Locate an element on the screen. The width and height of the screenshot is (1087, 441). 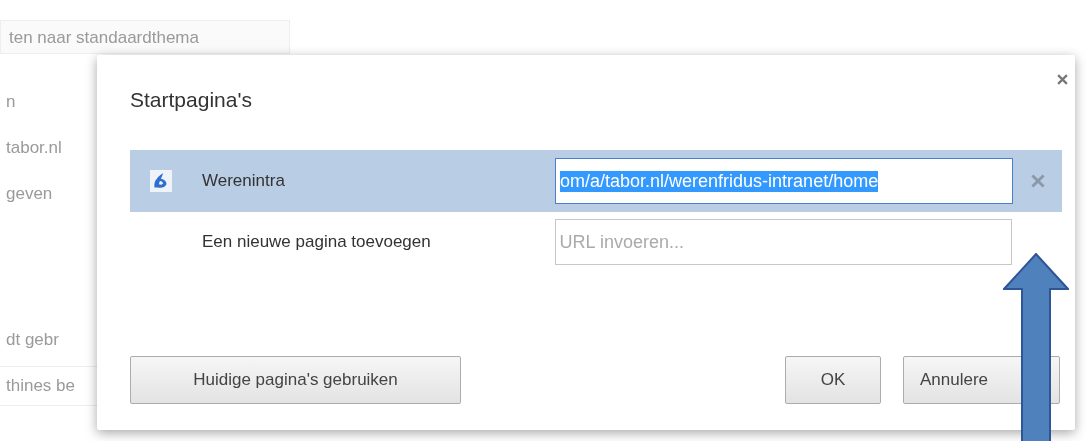
ok-button: OK is located at coordinates (833, 380).